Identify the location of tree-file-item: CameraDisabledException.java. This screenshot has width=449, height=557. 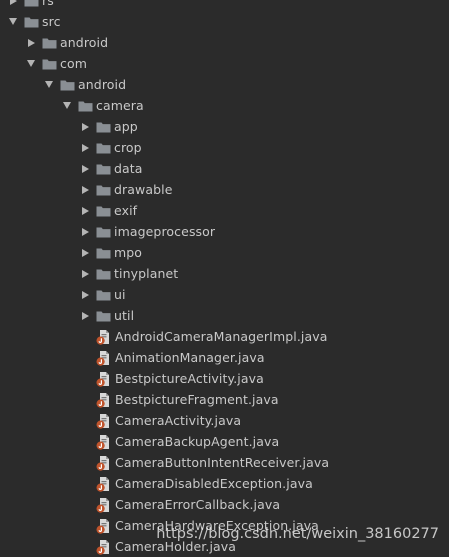
(224, 483).